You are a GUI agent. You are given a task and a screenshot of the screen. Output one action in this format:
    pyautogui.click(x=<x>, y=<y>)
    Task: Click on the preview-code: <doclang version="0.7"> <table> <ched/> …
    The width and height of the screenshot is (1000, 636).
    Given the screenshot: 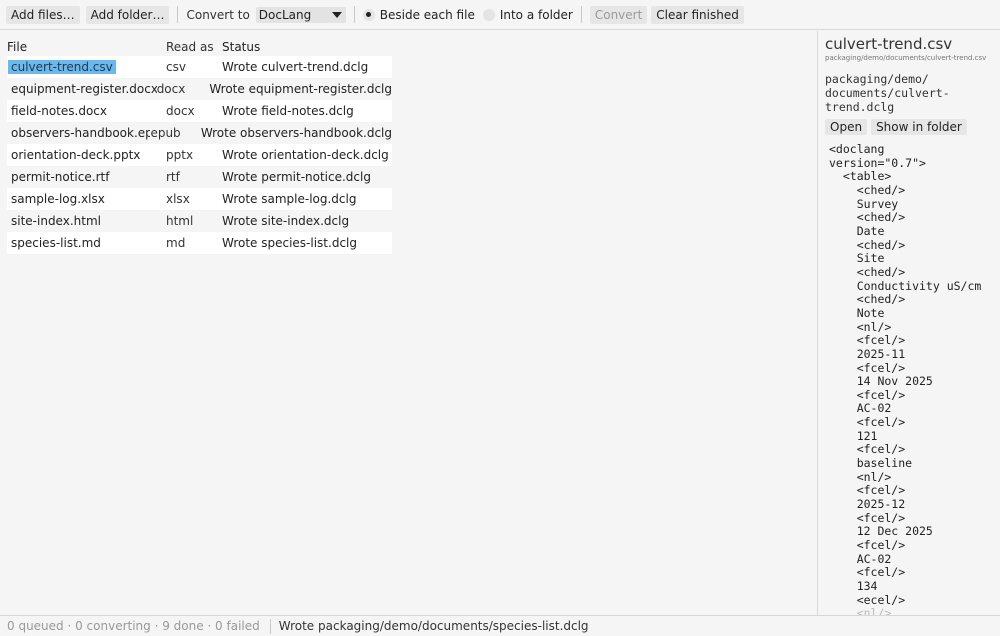 What is the action you would take?
    pyautogui.click(x=914, y=378)
    